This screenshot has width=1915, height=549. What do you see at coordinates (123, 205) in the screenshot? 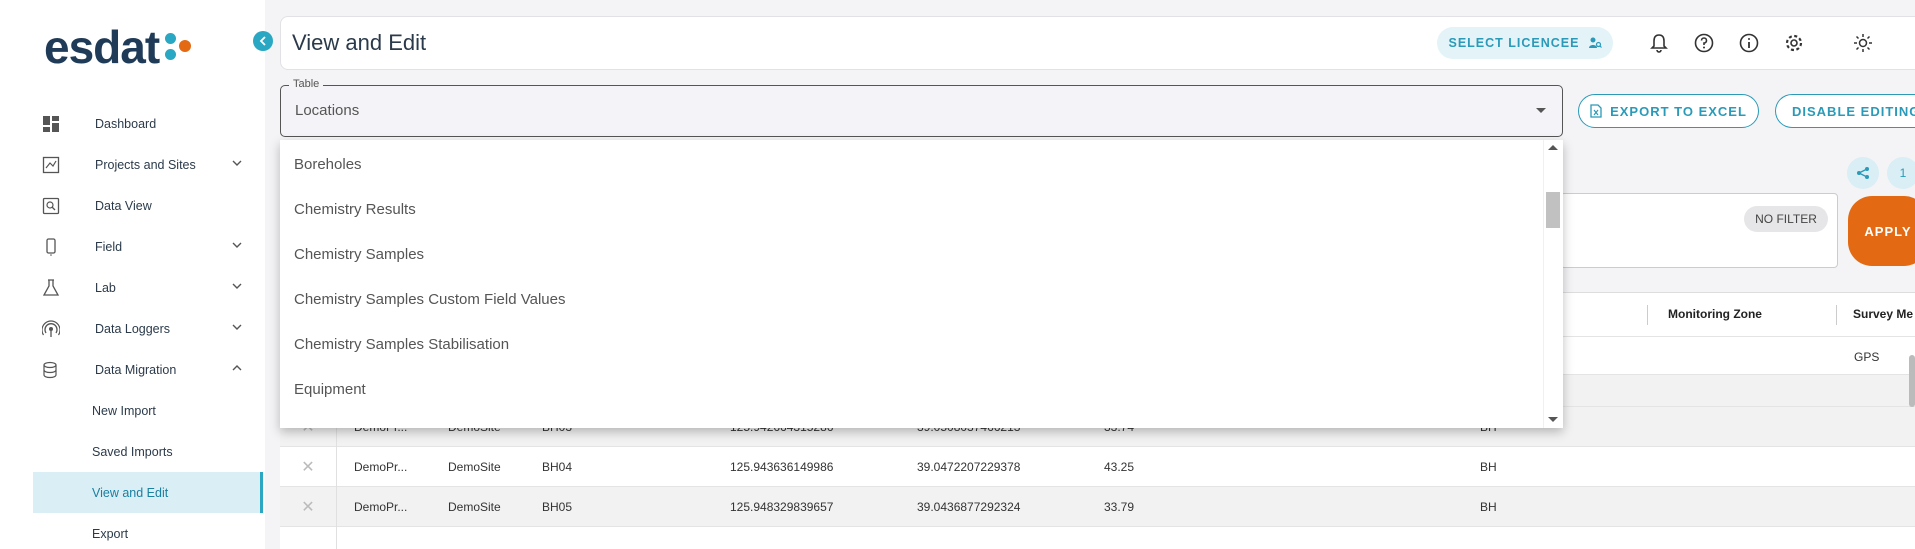
I see `sidebar-item-label: Data View` at bounding box center [123, 205].